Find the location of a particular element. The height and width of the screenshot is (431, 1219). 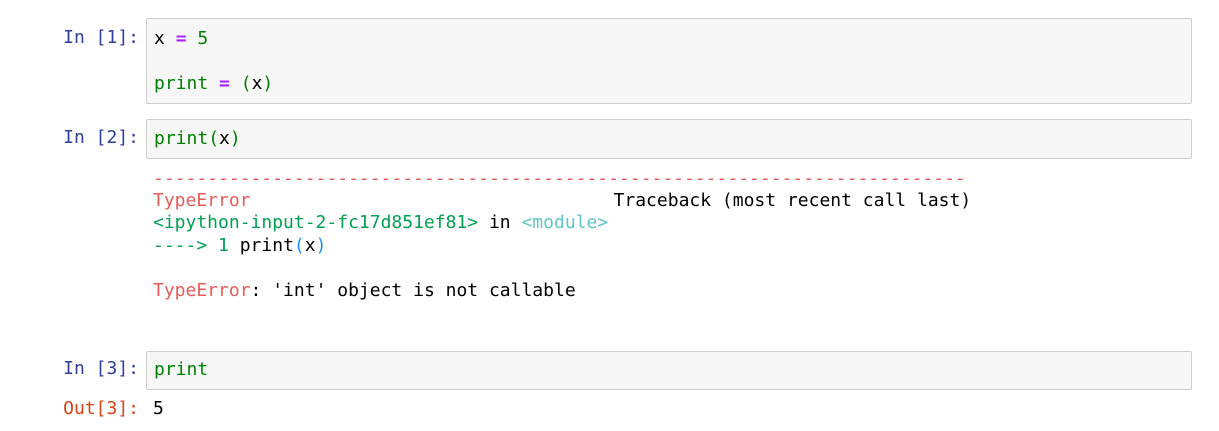

error-type: TypeError is located at coordinates (202, 200).